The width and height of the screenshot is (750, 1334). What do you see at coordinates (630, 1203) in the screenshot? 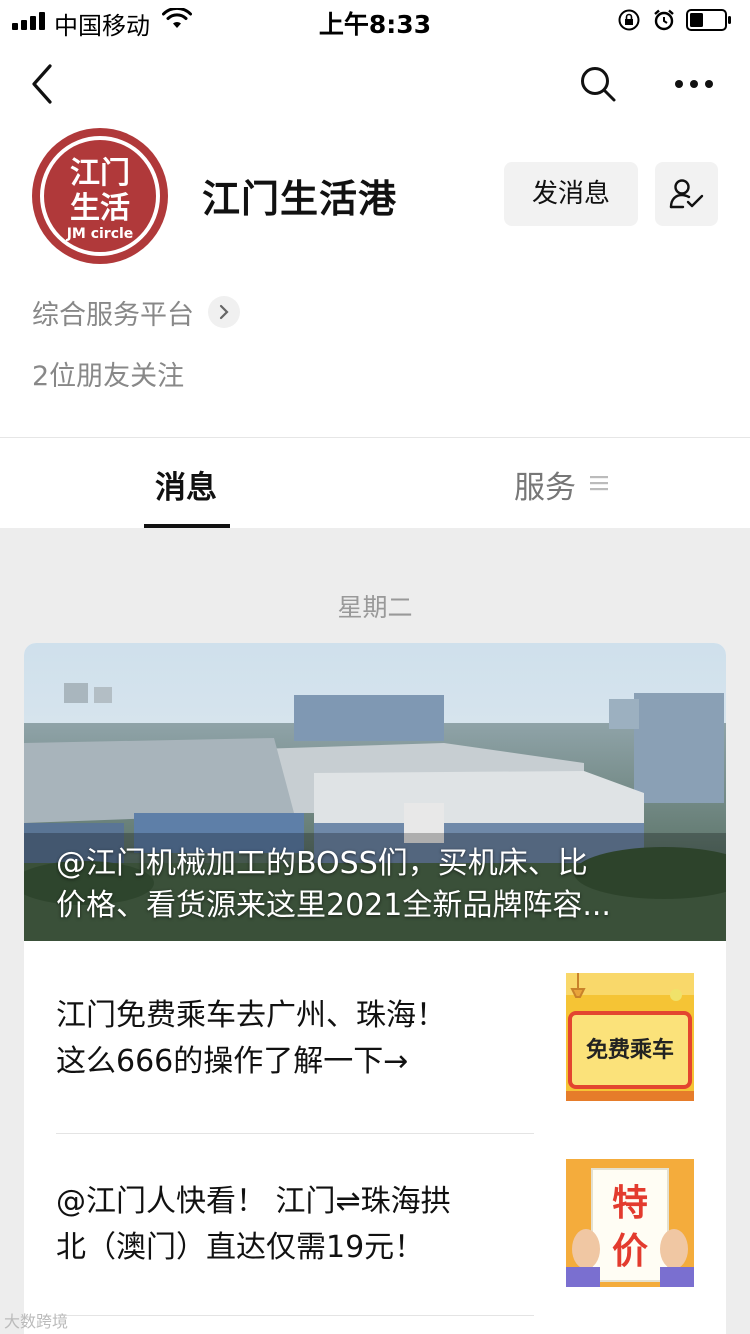
I see `thumbnail-text-1: 特` at bounding box center [630, 1203].